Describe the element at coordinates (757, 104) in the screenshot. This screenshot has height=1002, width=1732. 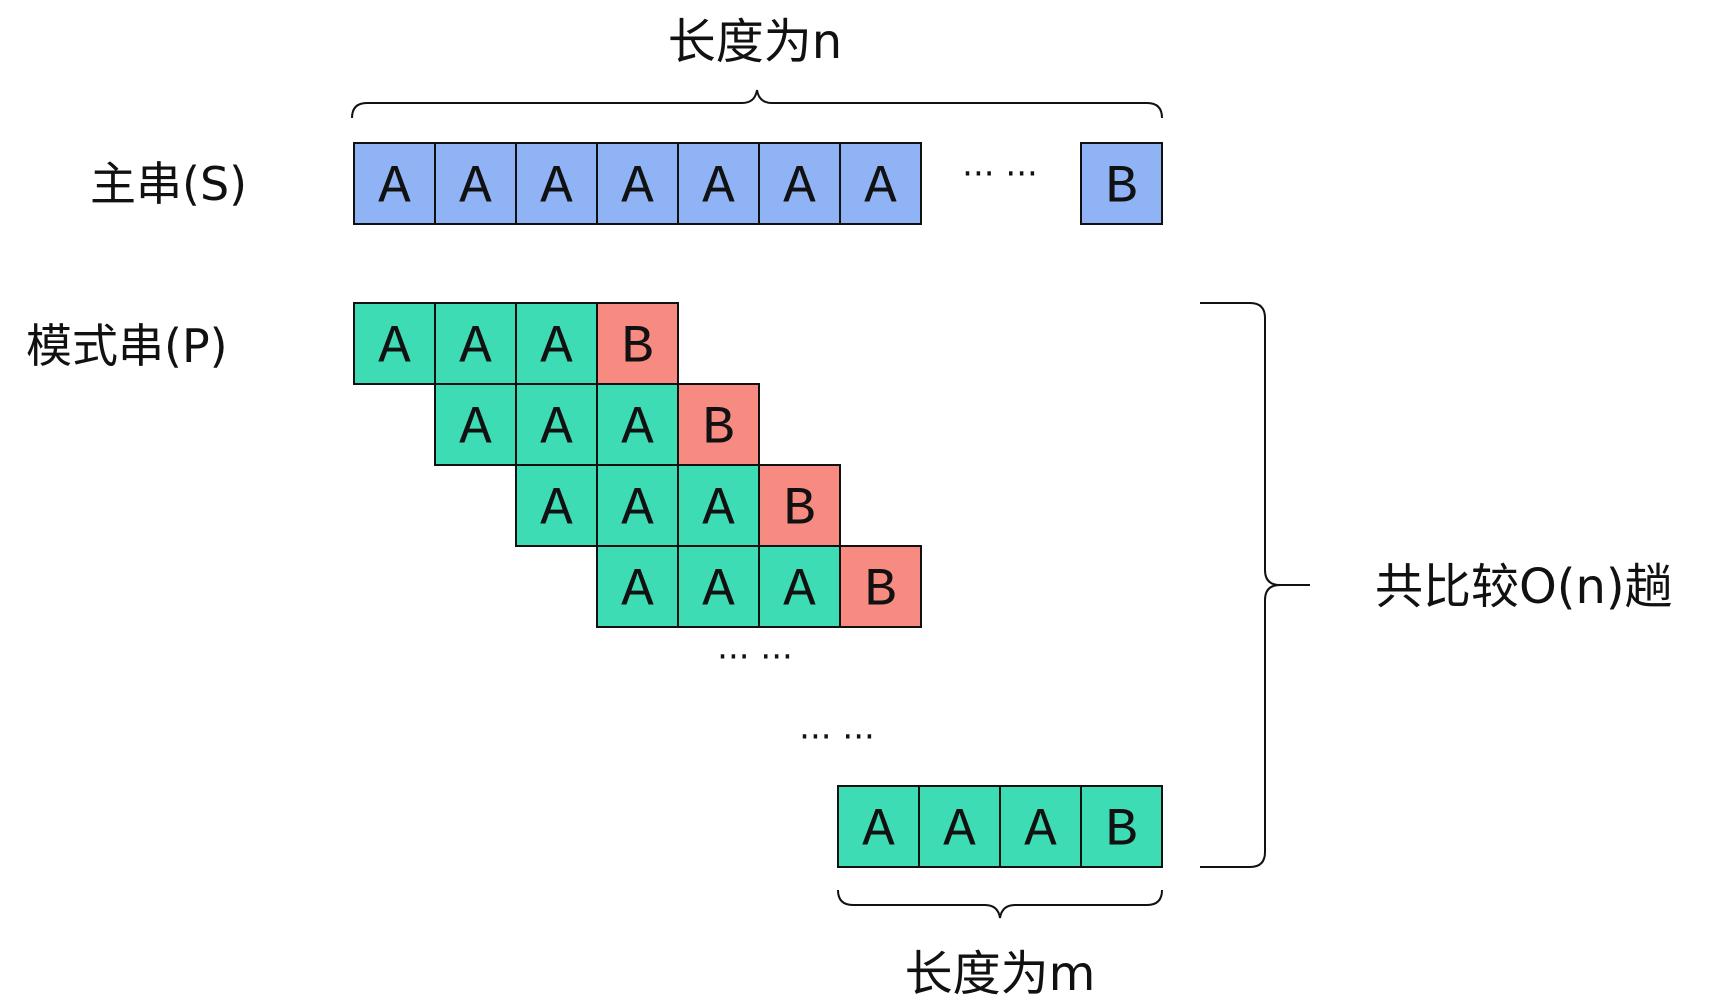
I see `top-brace` at that location.